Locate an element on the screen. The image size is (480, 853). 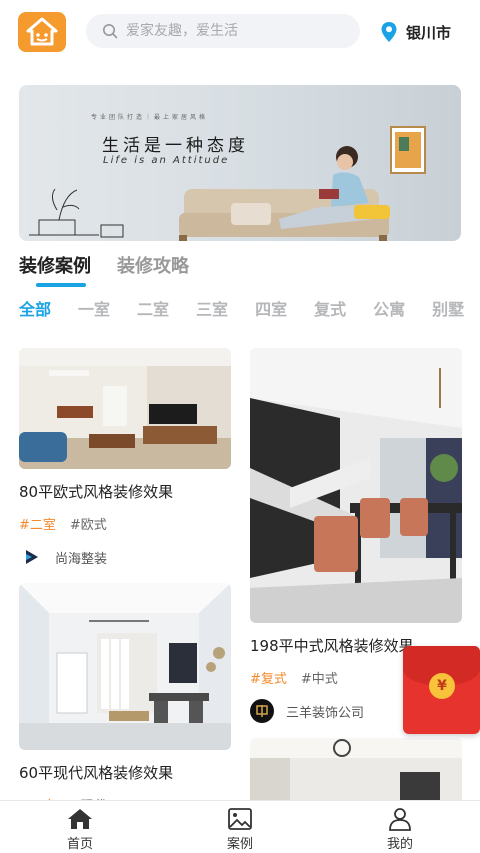
tab-guides: 装修攻略 is located at coordinates (153, 270).